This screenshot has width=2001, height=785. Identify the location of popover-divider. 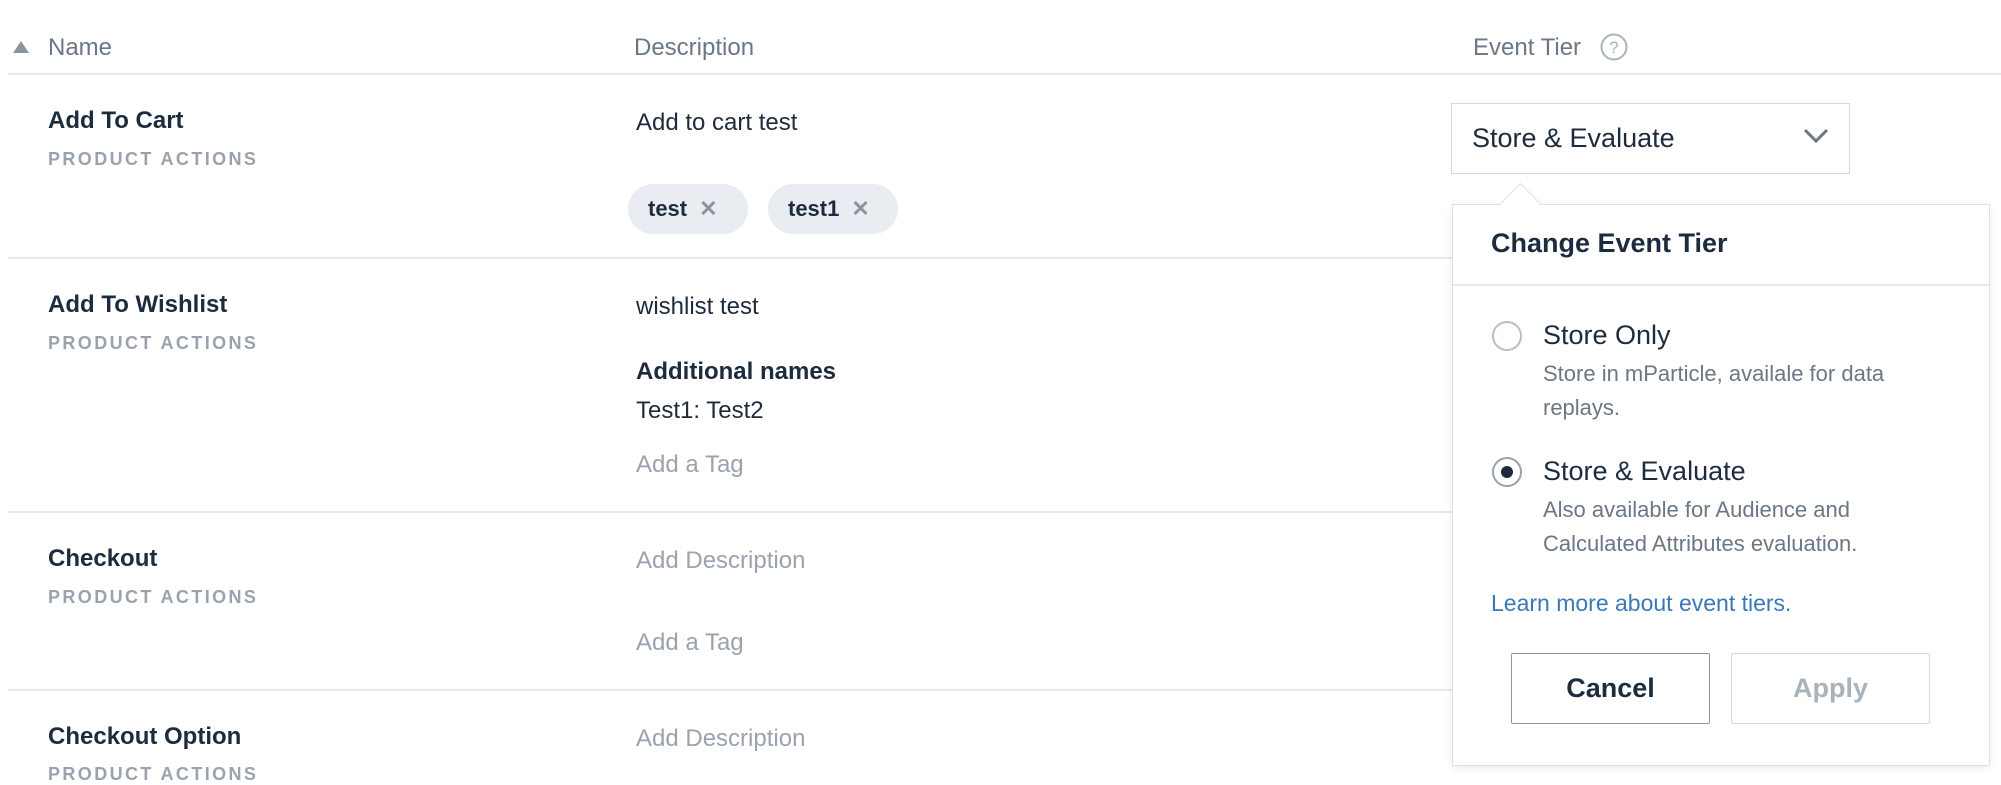
(1721, 285).